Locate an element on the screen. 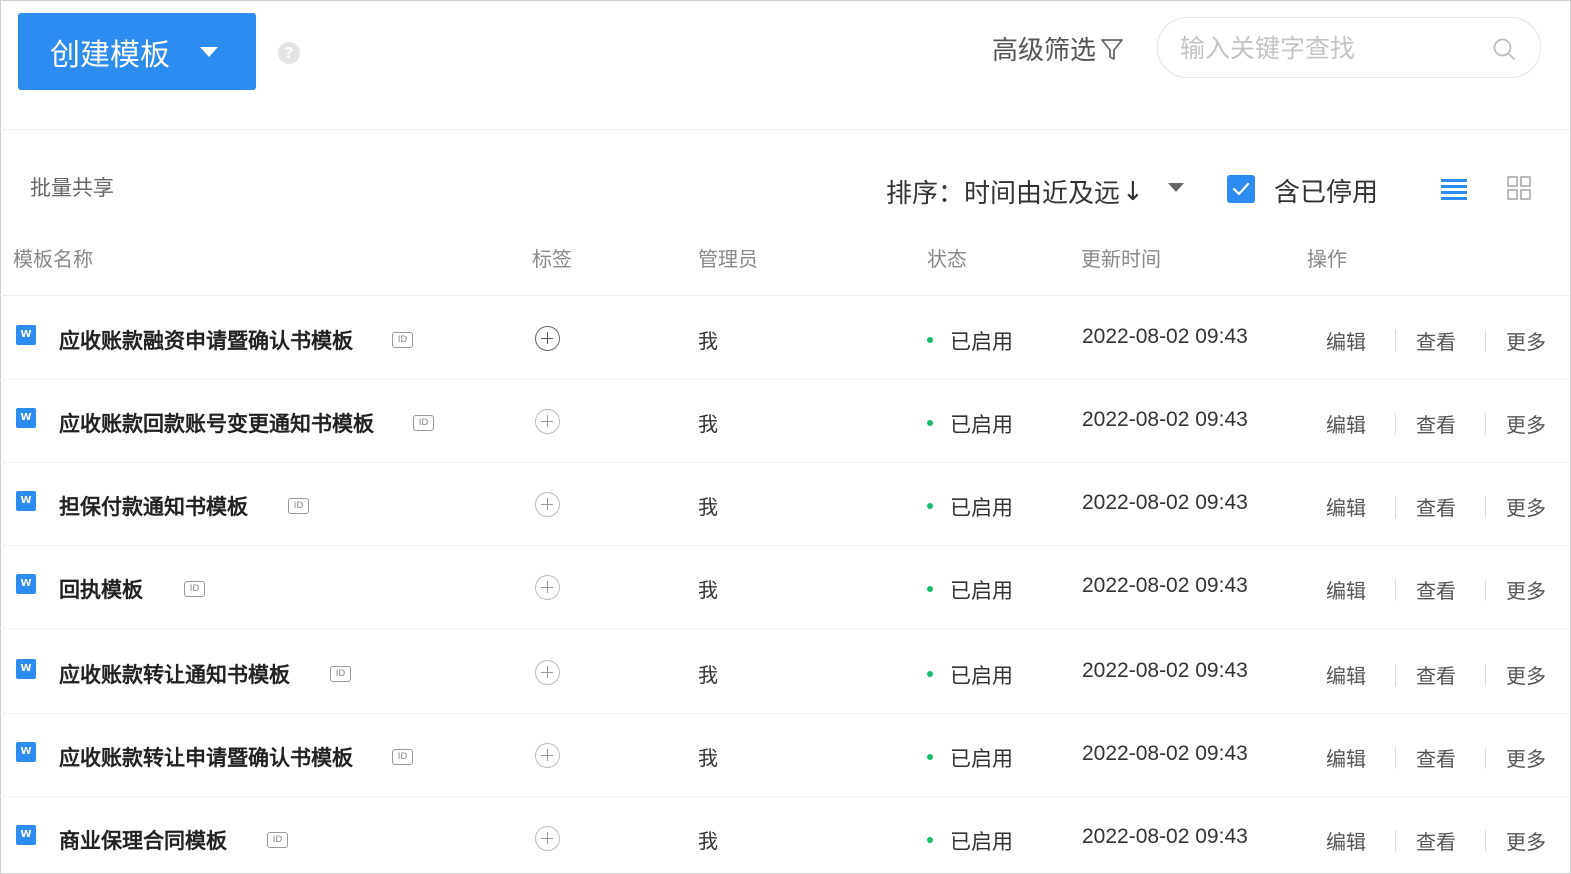  search-input is located at coordinates (1330, 48).